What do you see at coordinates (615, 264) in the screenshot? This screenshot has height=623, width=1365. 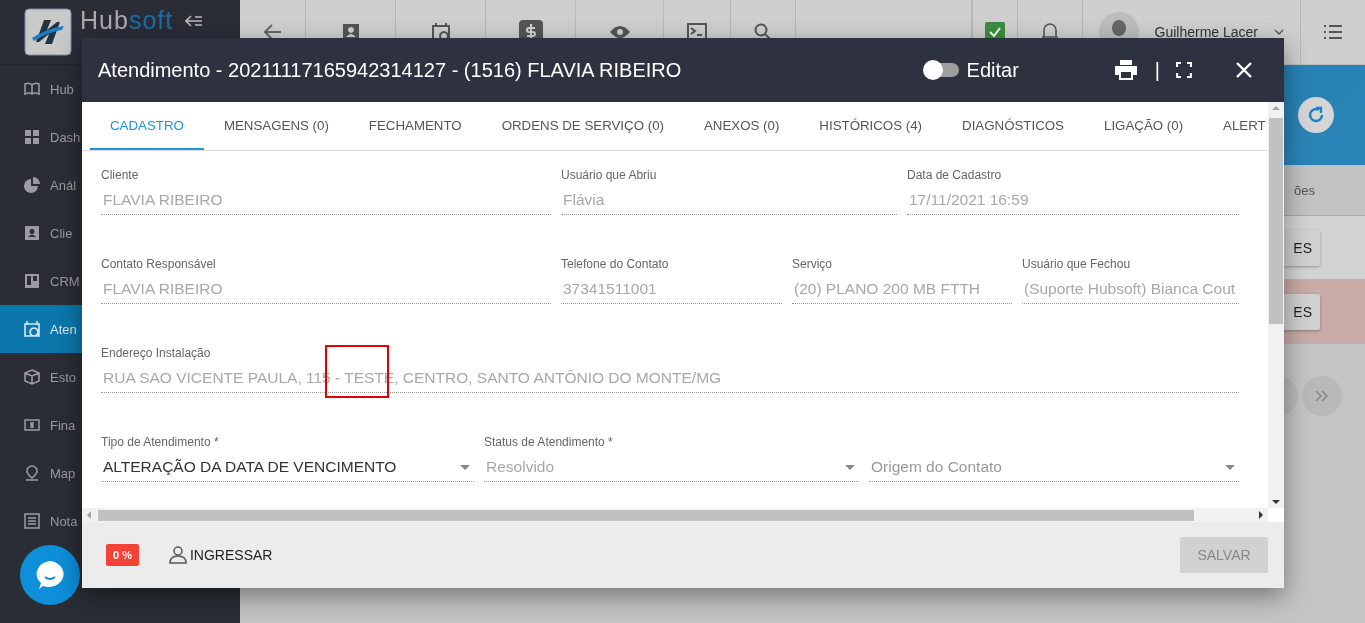 I see `field-label: Telefone do Contato` at bounding box center [615, 264].